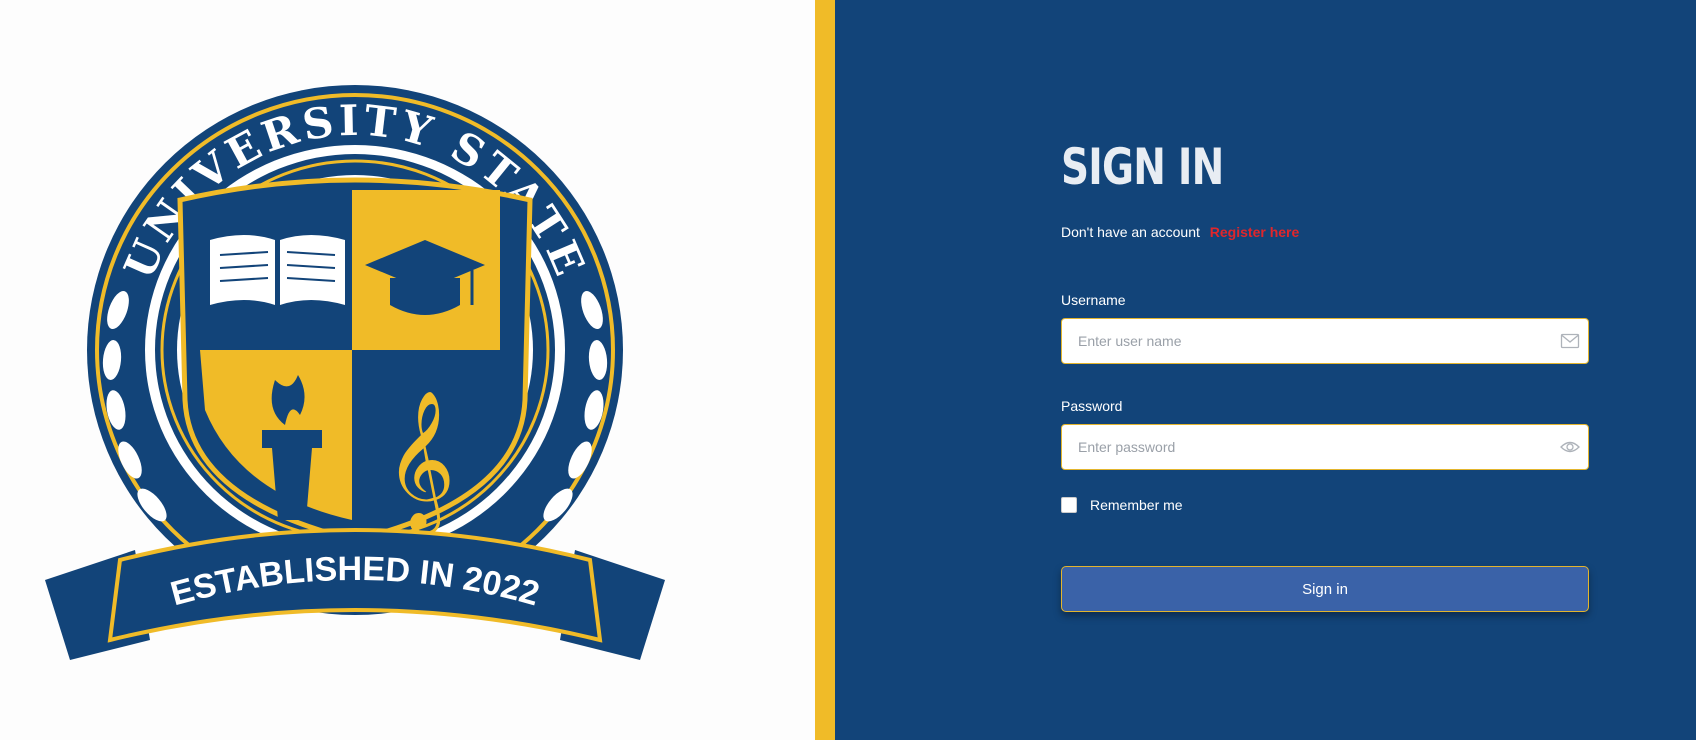 This screenshot has width=1696, height=740. I want to click on password-field-wrapper, so click(1325, 447).